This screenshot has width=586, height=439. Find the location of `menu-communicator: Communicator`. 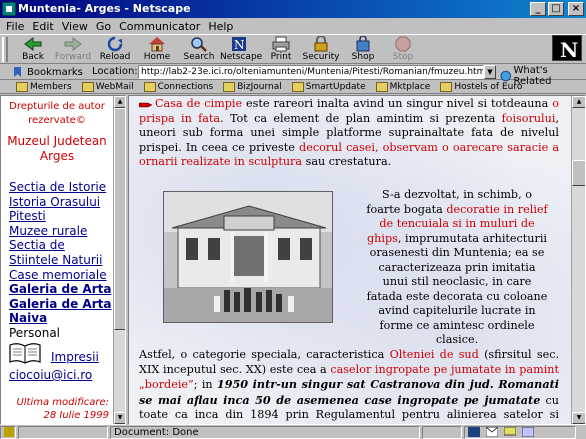

menu-communicator: Communicator is located at coordinates (159, 26).